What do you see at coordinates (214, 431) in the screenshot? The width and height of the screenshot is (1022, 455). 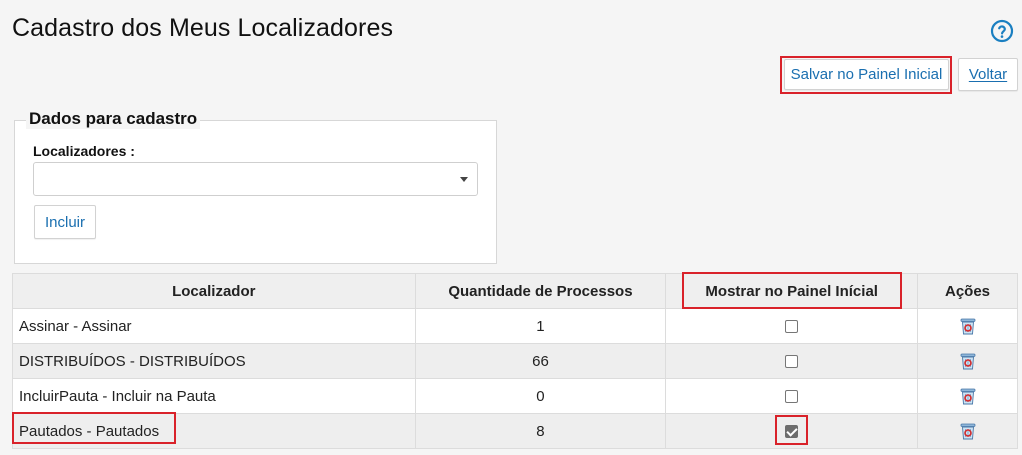 I see `cell-localizador: Pautados - Pautados` at bounding box center [214, 431].